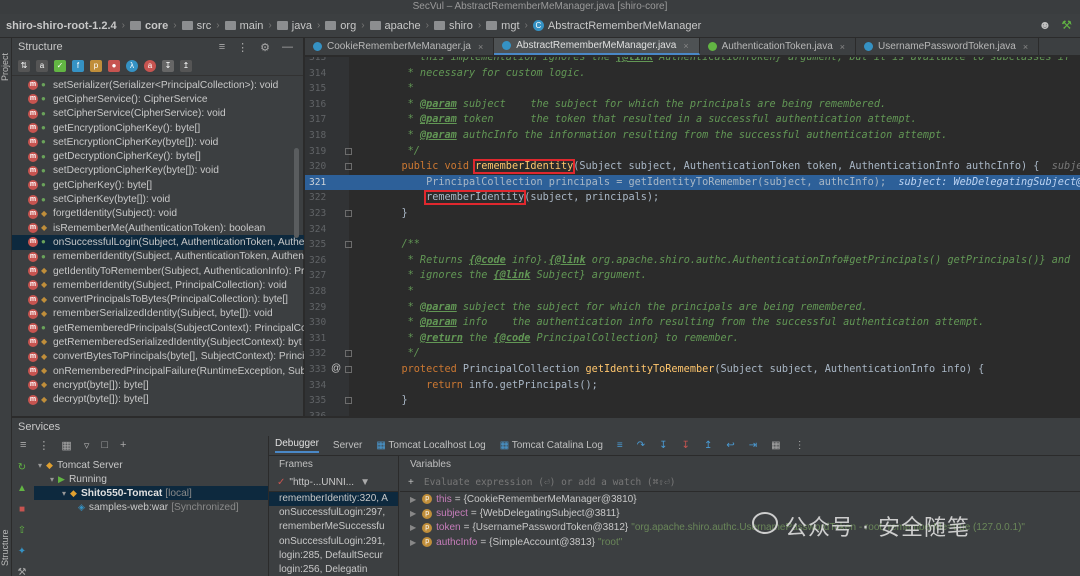 This screenshot has height=576, width=1080. Describe the element at coordinates (740, 499) in the screenshot. I see `variable-row: ▶ p this = {CookieRememberMeManager@3810}` at that location.